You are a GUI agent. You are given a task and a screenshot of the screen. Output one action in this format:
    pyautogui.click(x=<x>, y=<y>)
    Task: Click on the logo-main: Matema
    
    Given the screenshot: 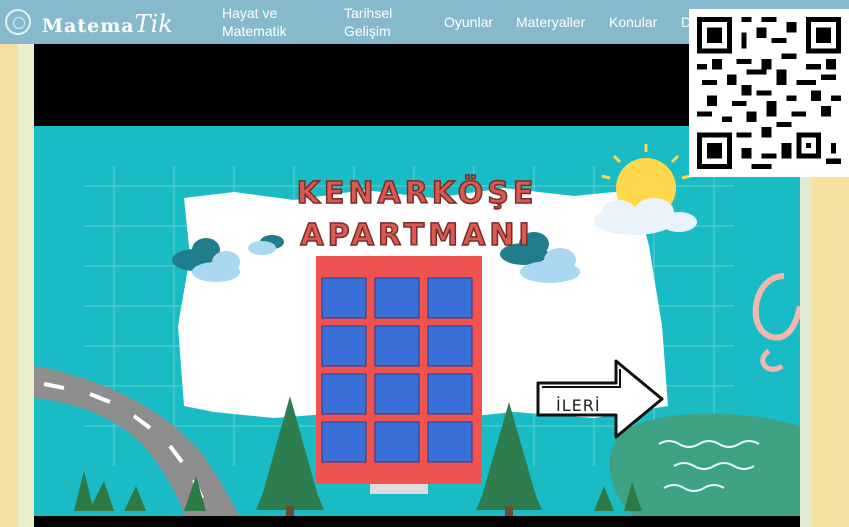 What is the action you would take?
    pyautogui.click(x=88, y=26)
    